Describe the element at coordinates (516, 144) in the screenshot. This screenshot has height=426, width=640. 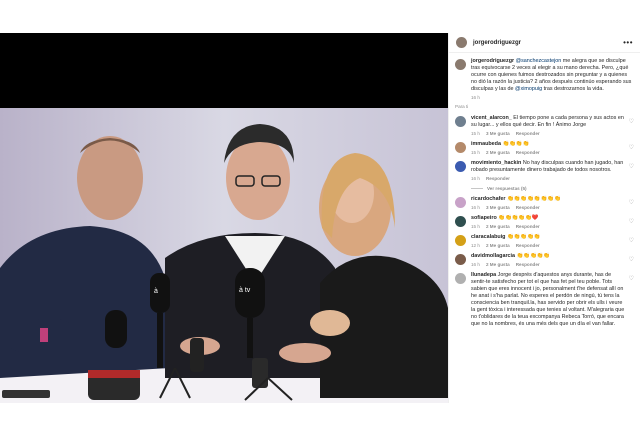
I see `comment-body: 👏👏👏👏` at that location.